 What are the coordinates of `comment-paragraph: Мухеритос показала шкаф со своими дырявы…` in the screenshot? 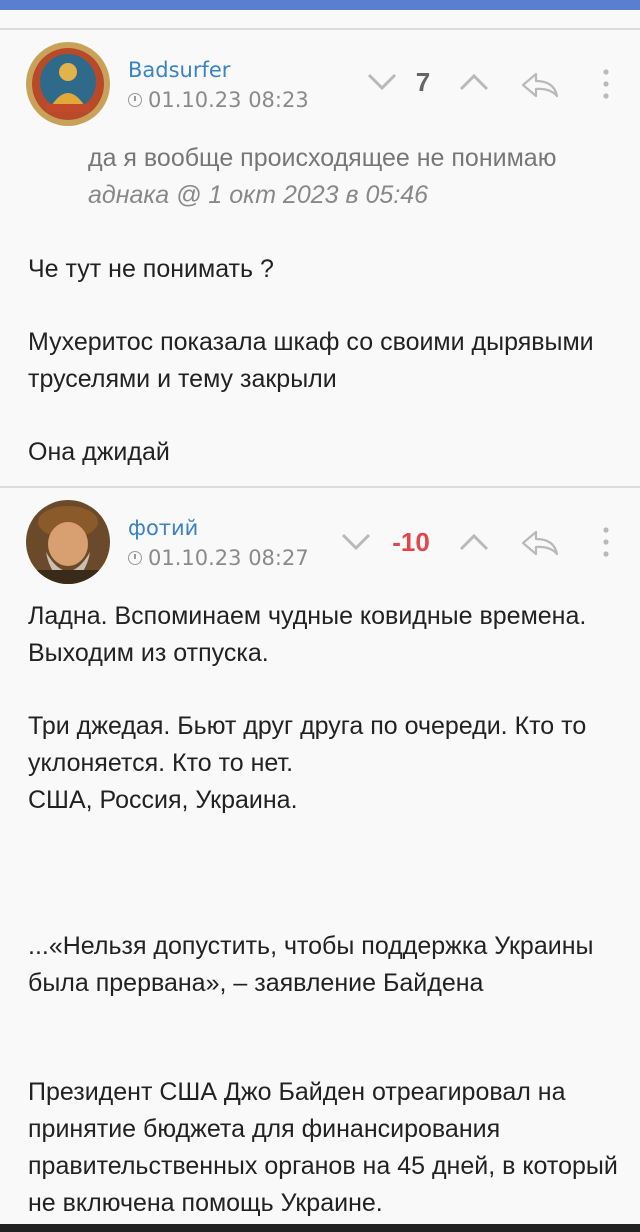 It's located at (311, 360).